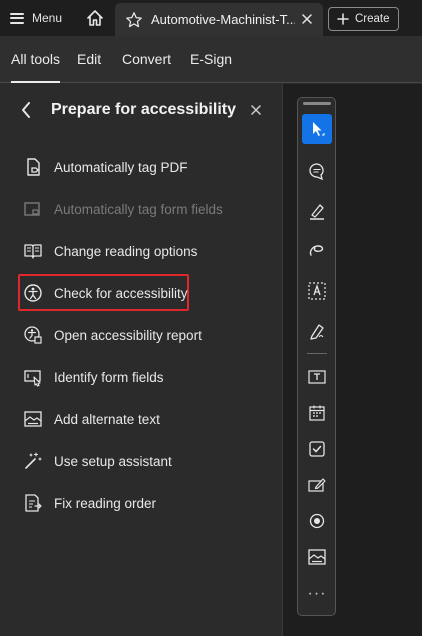 The width and height of the screenshot is (422, 636). What do you see at coordinates (33, 419) in the screenshot?
I see `alt-text-icon` at bounding box center [33, 419].